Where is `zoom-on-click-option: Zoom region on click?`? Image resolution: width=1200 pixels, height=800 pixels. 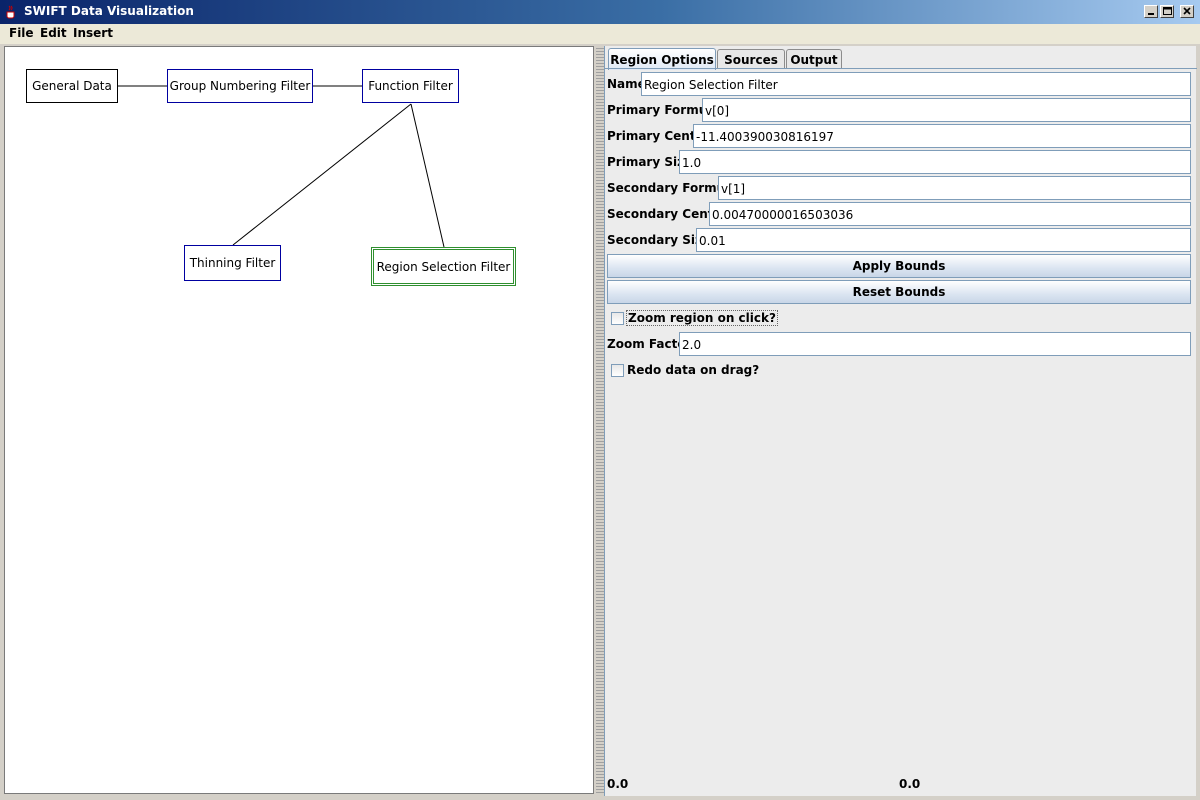
zoom-on-click-option: Zoom region on click? is located at coordinates (711, 319).